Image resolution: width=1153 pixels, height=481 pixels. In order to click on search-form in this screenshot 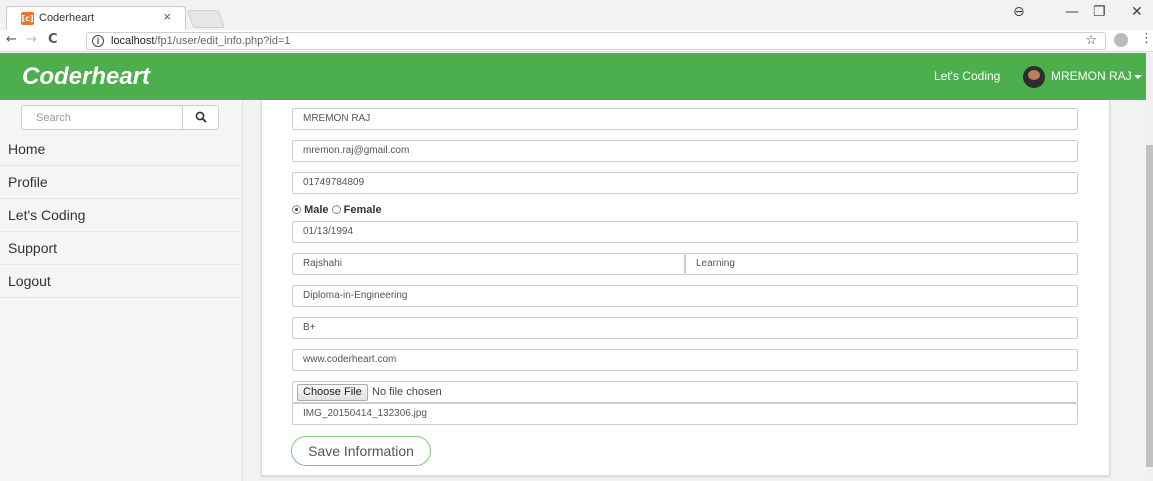, I will do `click(120, 117)`.